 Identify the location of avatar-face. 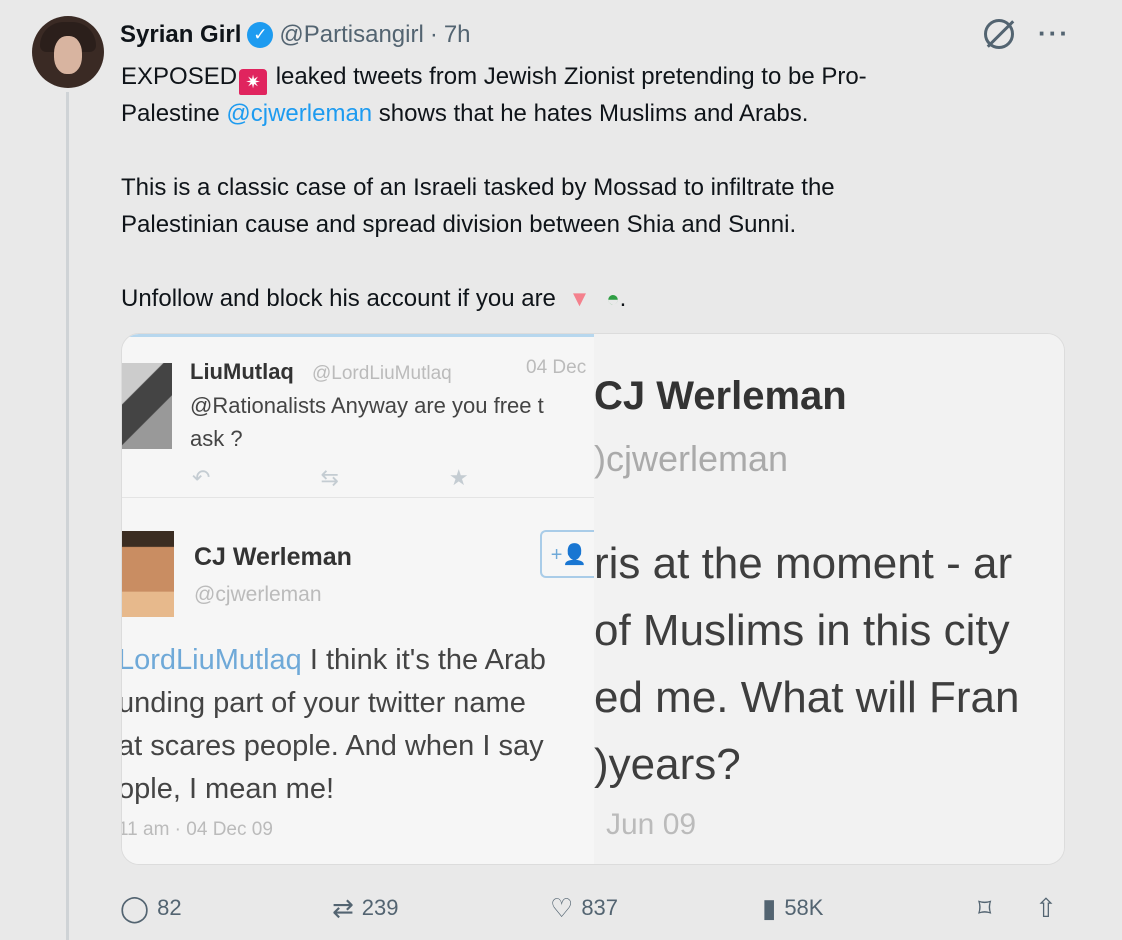
(68, 55).